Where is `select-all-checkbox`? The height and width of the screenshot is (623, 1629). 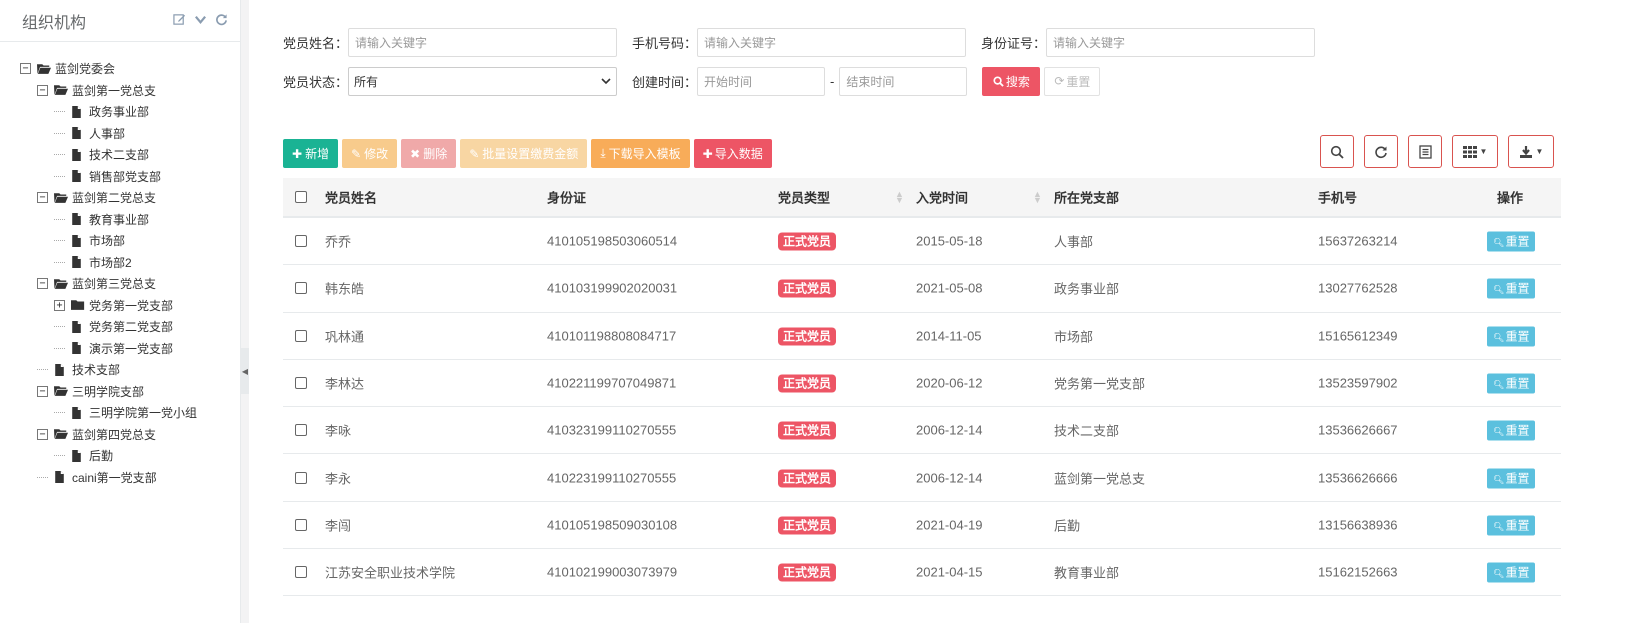
select-all-checkbox is located at coordinates (301, 197).